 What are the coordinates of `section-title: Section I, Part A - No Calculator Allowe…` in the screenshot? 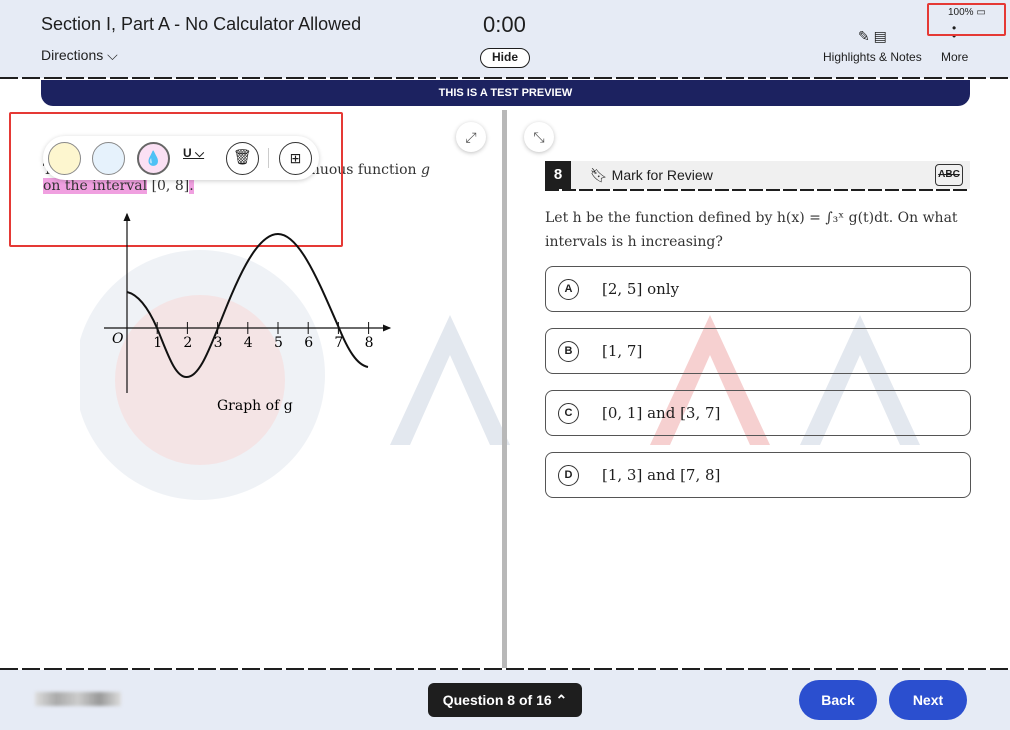 It's located at (201, 24).